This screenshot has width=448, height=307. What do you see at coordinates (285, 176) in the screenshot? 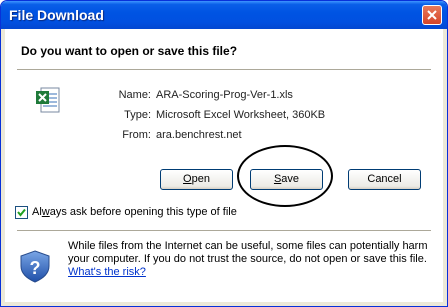
I see `annotation-circle` at bounding box center [285, 176].